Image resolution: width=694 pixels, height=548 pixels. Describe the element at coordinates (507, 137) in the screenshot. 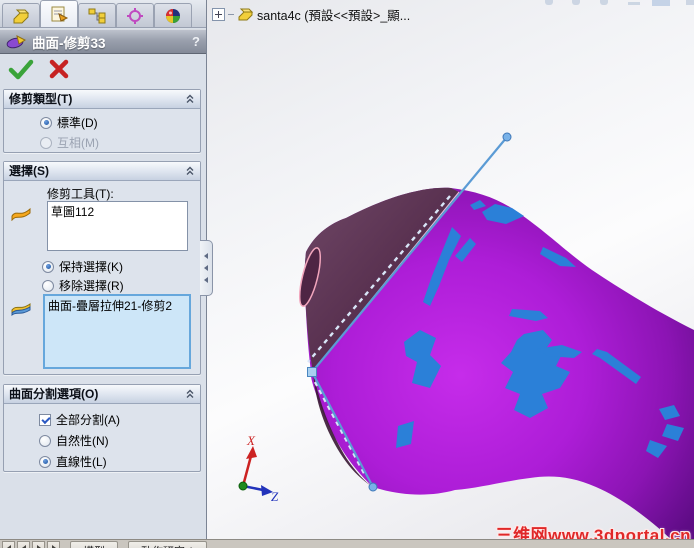

I see `sketch-endpoint-top` at that location.